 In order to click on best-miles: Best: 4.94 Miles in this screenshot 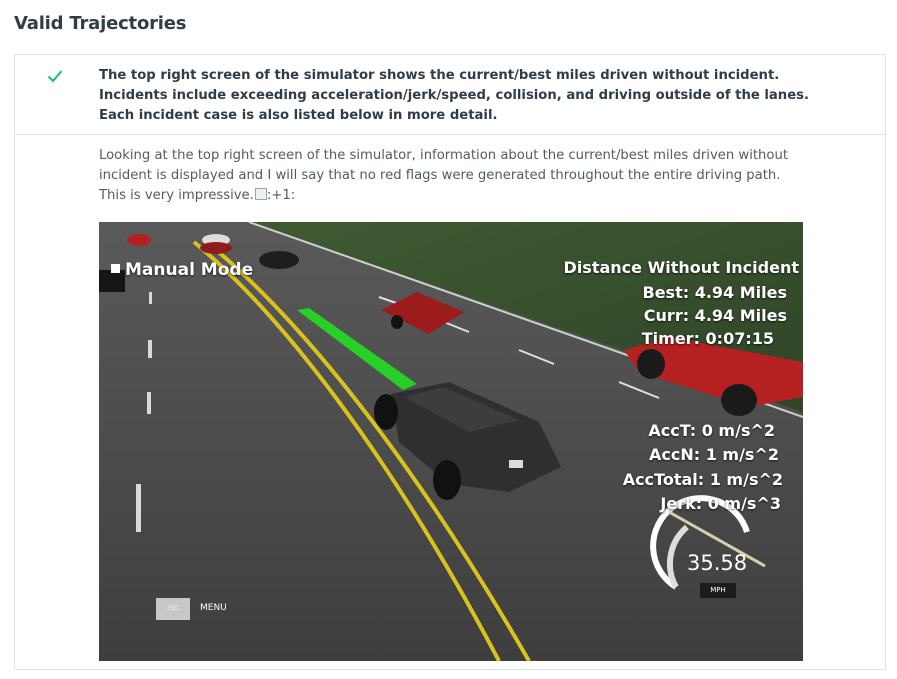, I will do `click(715, 292)`.